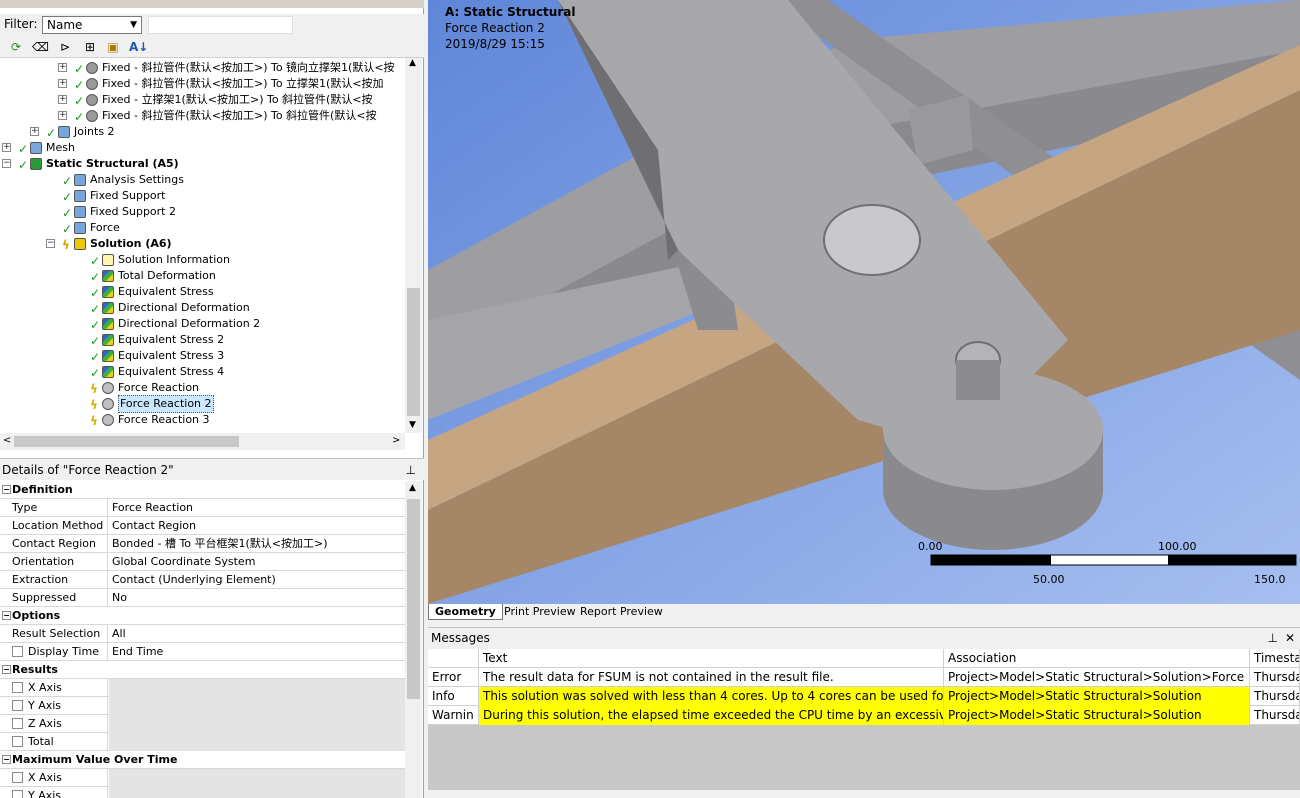 The image size is (1300, 798). I want to click on column-header: Association, so click(1097, 658).